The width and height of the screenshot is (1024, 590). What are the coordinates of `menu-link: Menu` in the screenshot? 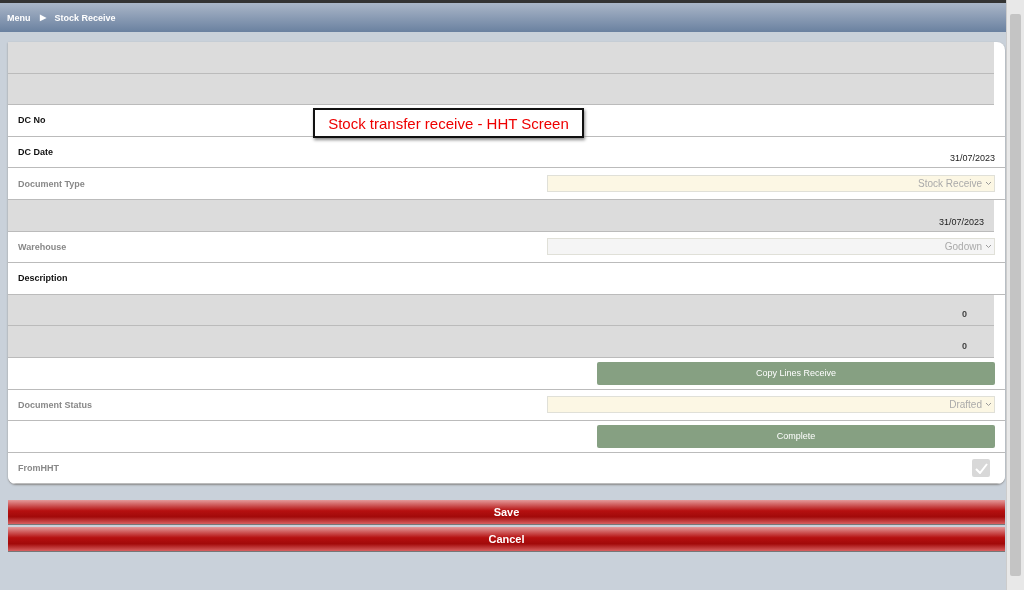 It's located at (19, 17).